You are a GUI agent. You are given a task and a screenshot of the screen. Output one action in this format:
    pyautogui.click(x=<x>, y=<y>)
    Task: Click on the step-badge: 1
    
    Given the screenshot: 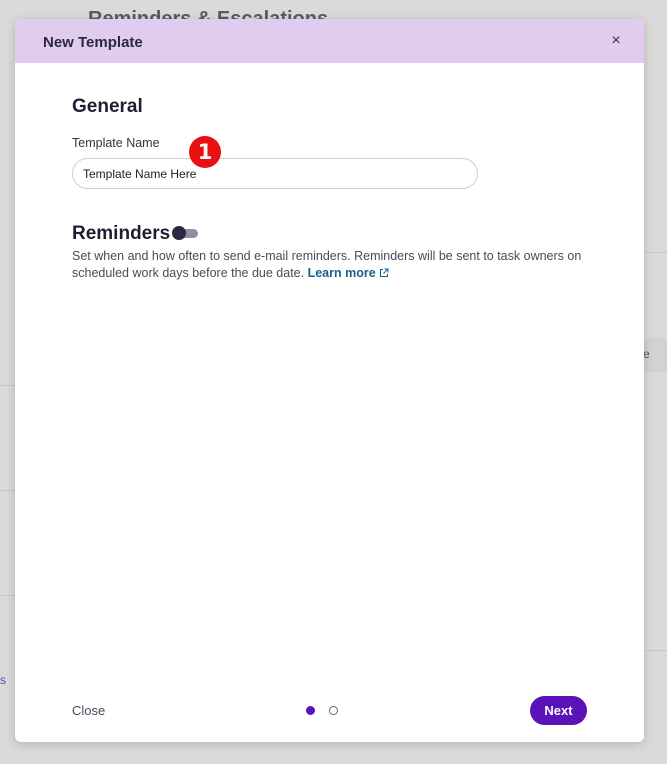 What is the action you would take?
    pyautogui.click(x=205, y=152)
    